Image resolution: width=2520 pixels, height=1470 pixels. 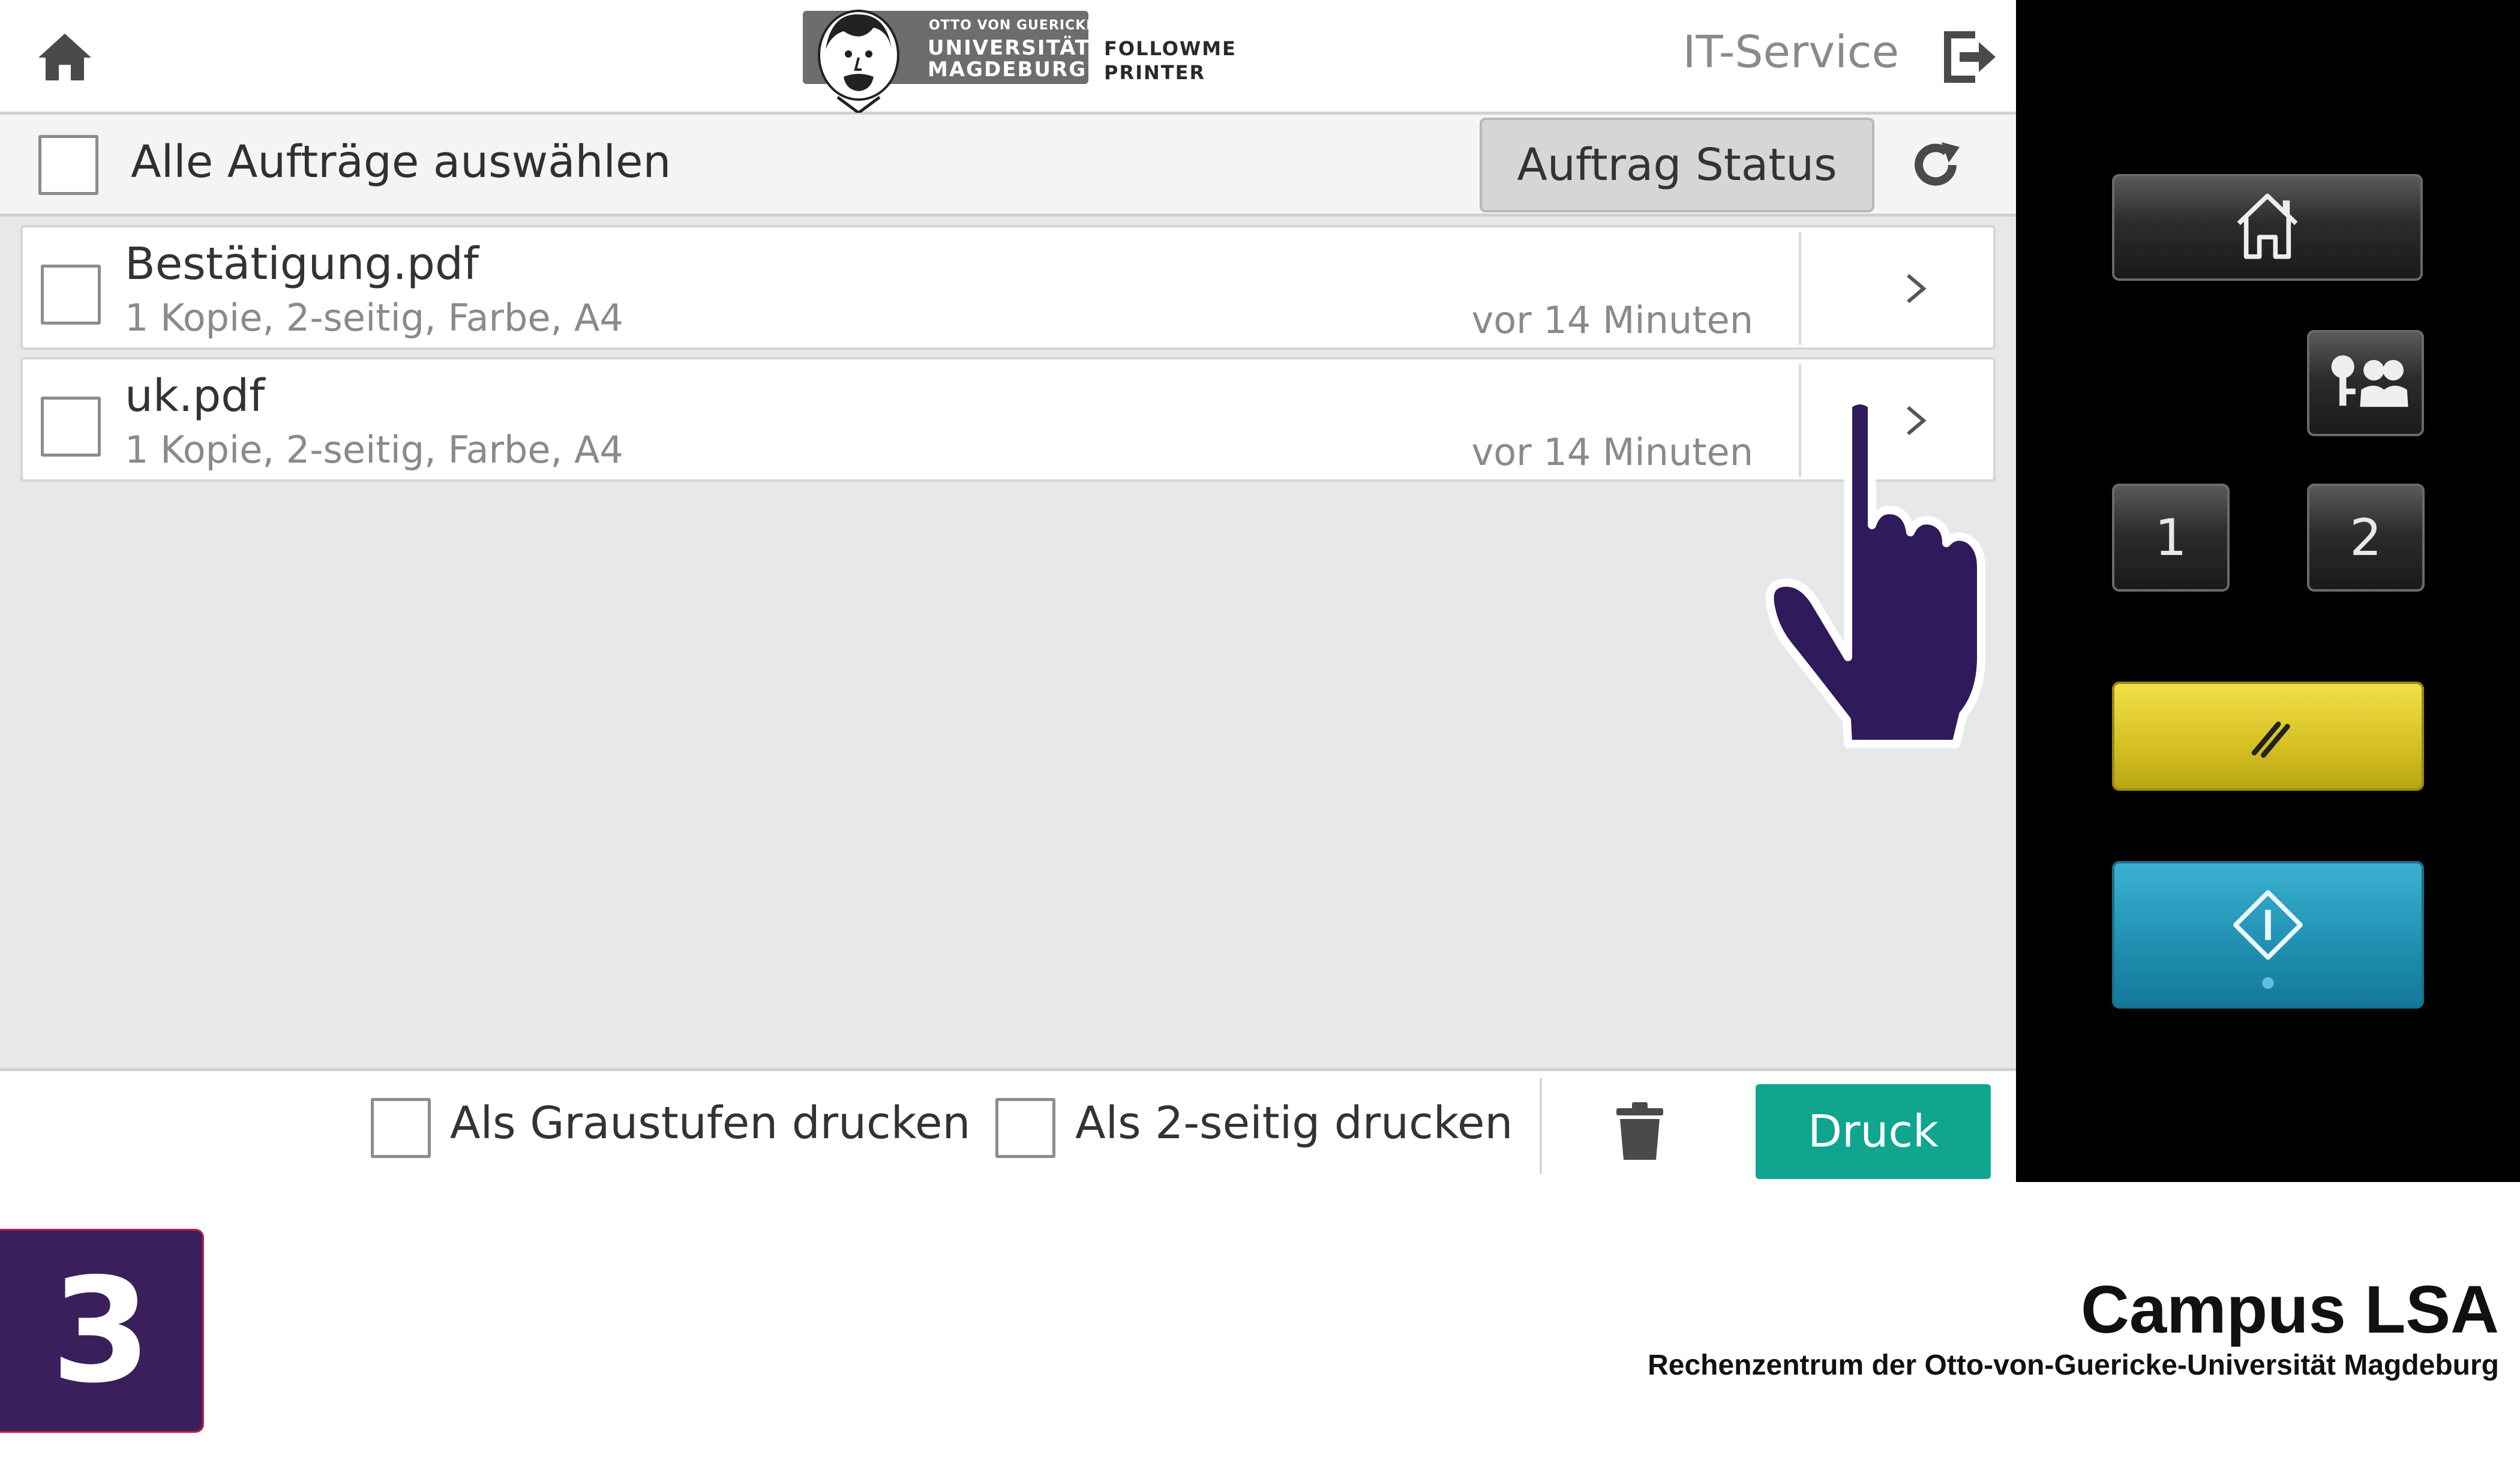 What do you see at coordinates (2366, 538) in the screenshot?
I see `hardware-button-2: 2` at bounding box center [2366, 538].